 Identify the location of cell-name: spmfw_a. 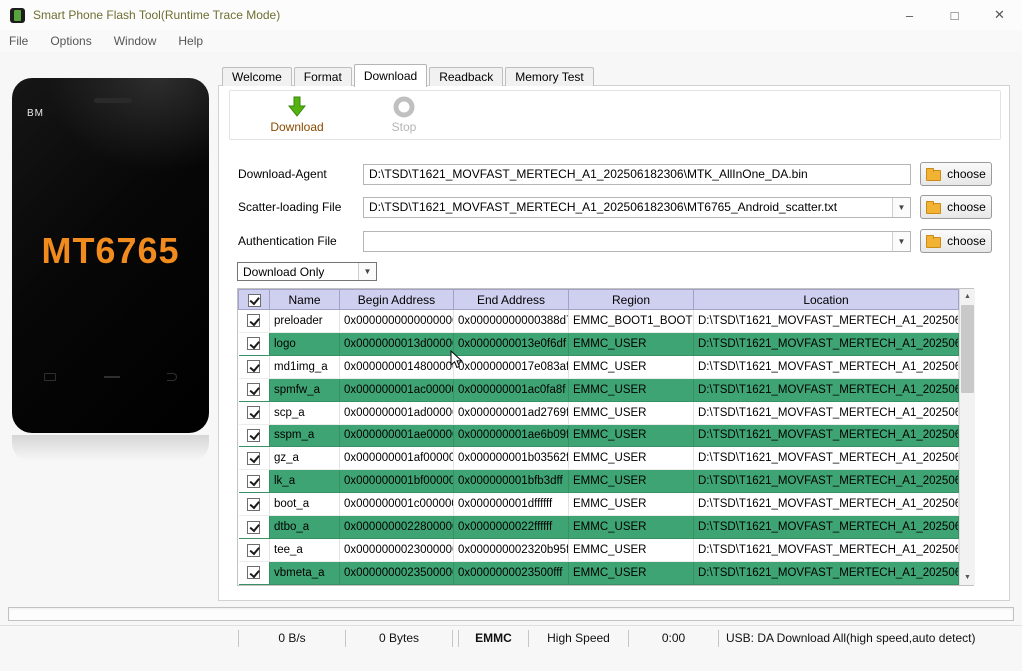
(304, 390).